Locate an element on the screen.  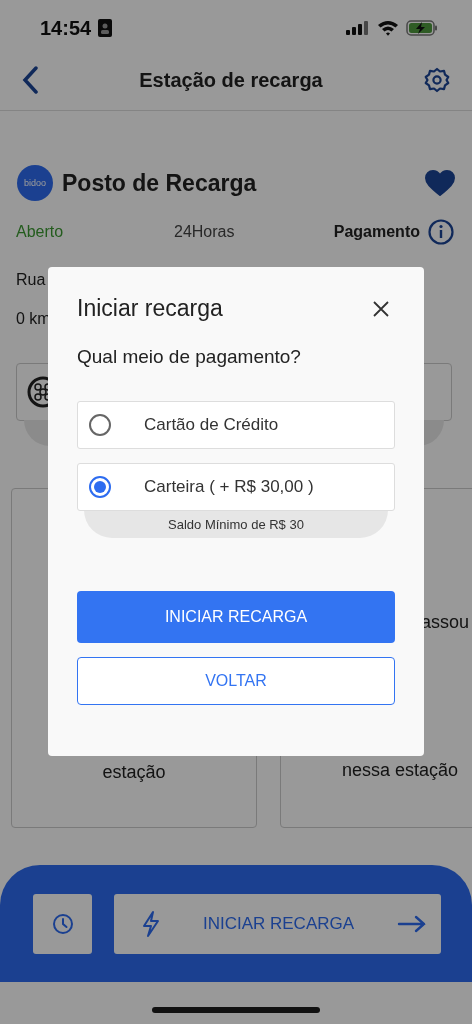
back-icon is located at coordinates (30, 80).